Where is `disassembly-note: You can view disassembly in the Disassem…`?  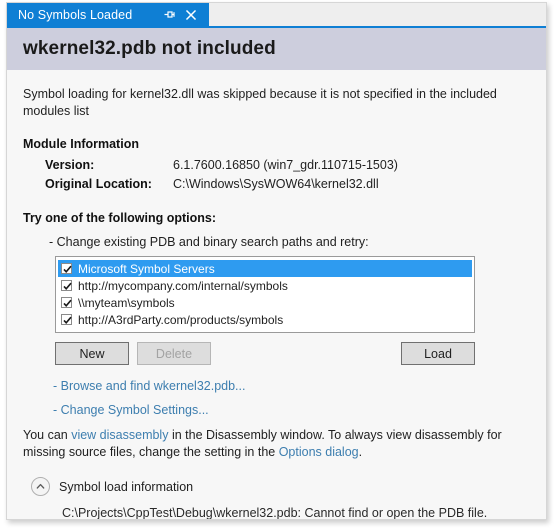
disassembly-note: You can view disassembly in the Disassem… is located at coordinates (273, 444).